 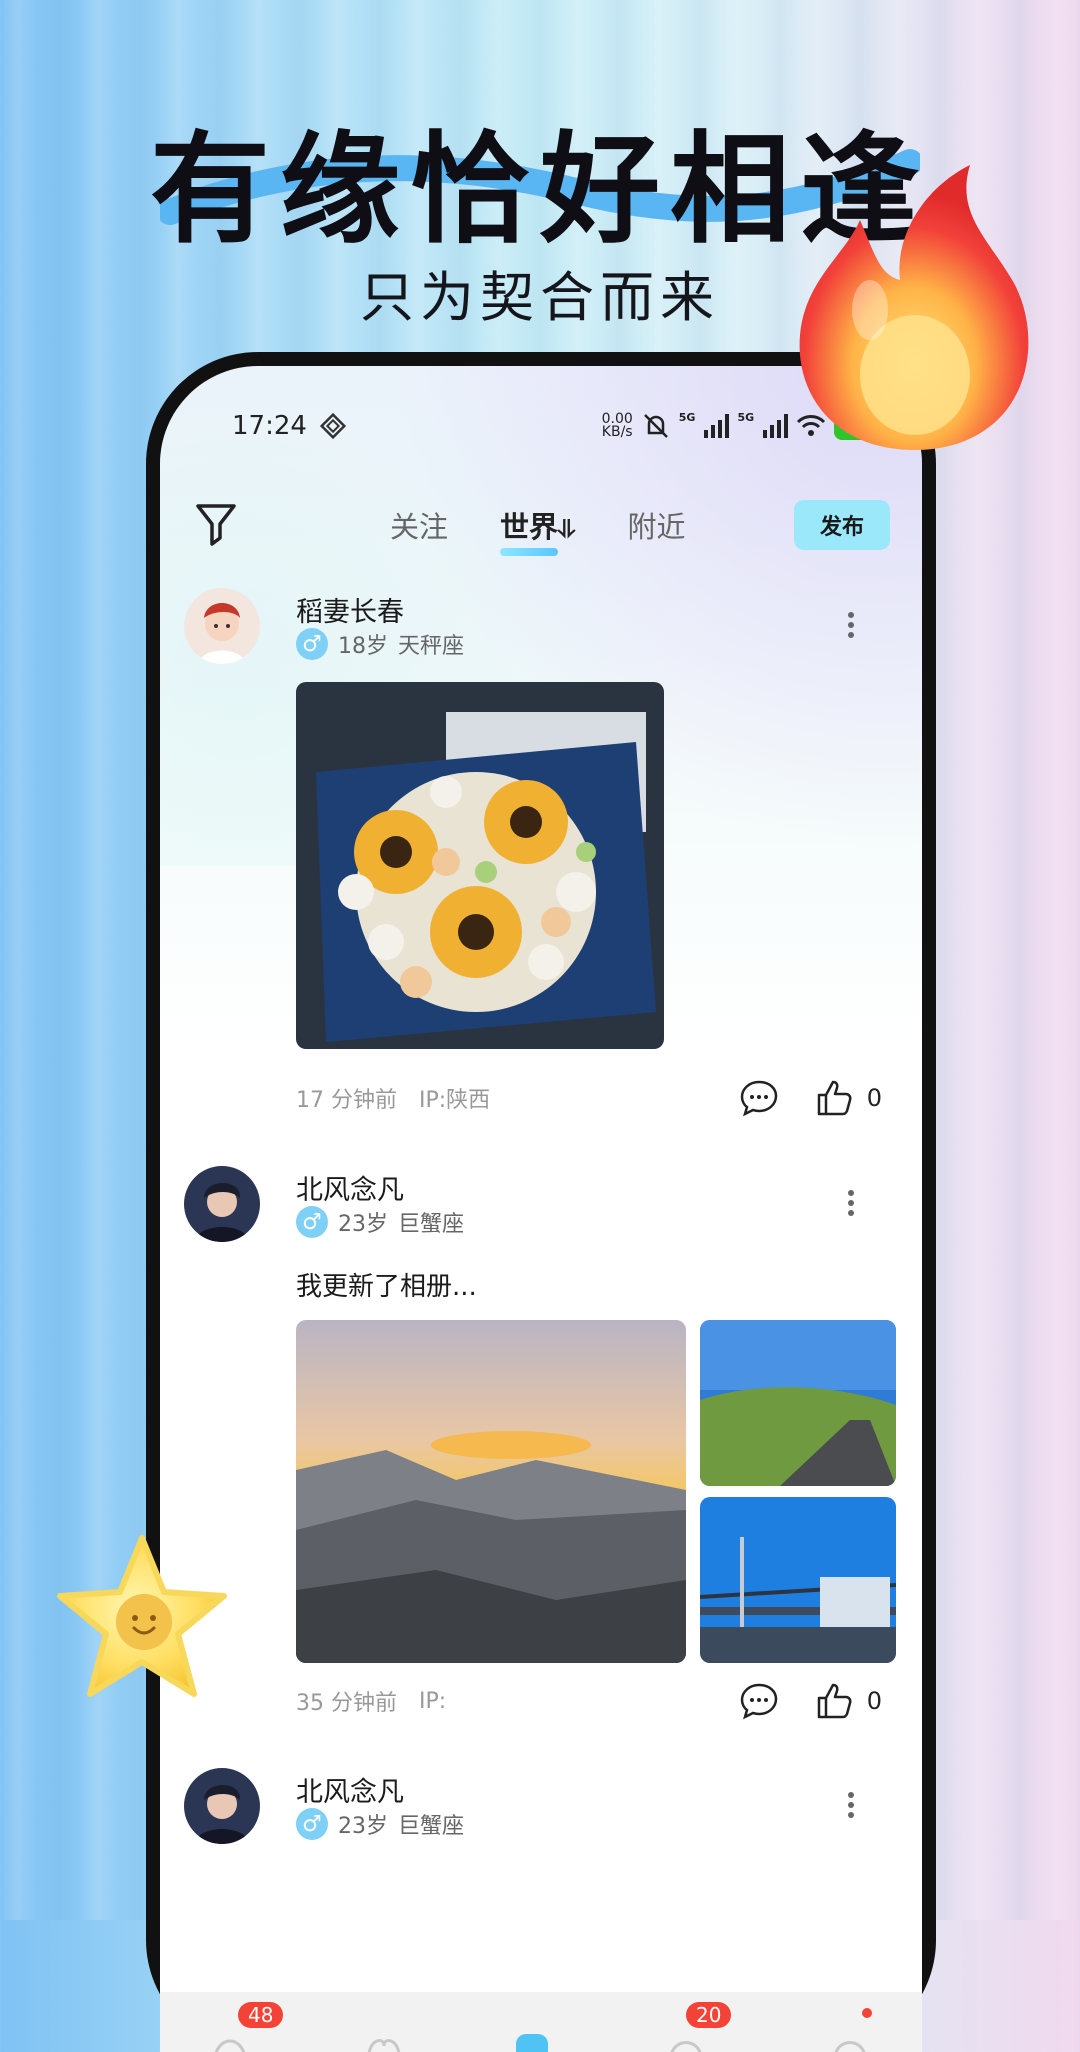 What do you see at coordinates (455, 1100) in the screenshot?
I see `post-ip: IP:陕西` at bounding box center [455, 1100].